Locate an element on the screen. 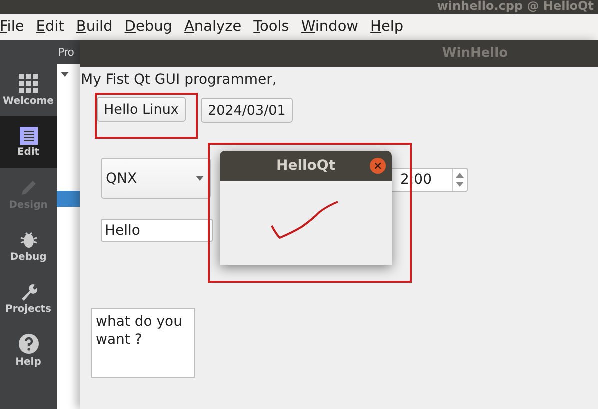  mode-tab: Welcome is located at coordinates (28, 90).